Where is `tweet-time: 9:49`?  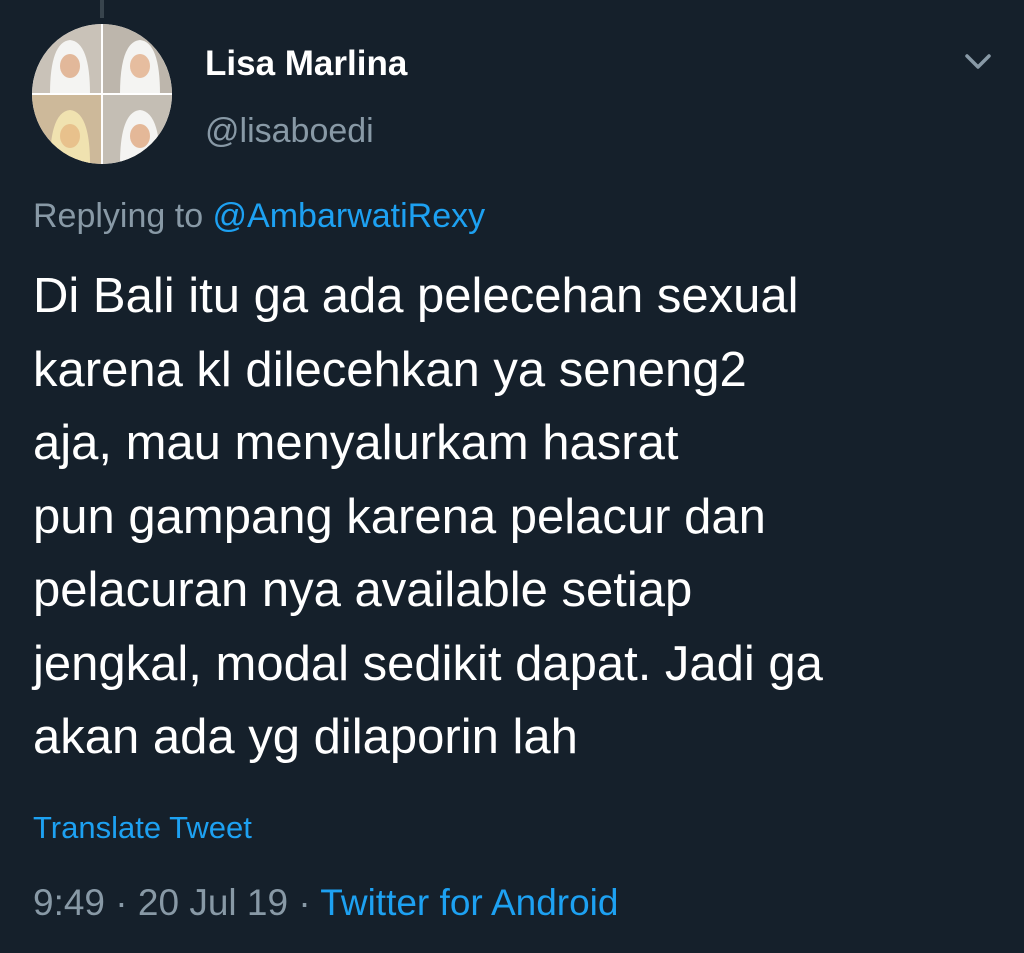 tweet-time: 9:49 is located at coordinates (69, 902).